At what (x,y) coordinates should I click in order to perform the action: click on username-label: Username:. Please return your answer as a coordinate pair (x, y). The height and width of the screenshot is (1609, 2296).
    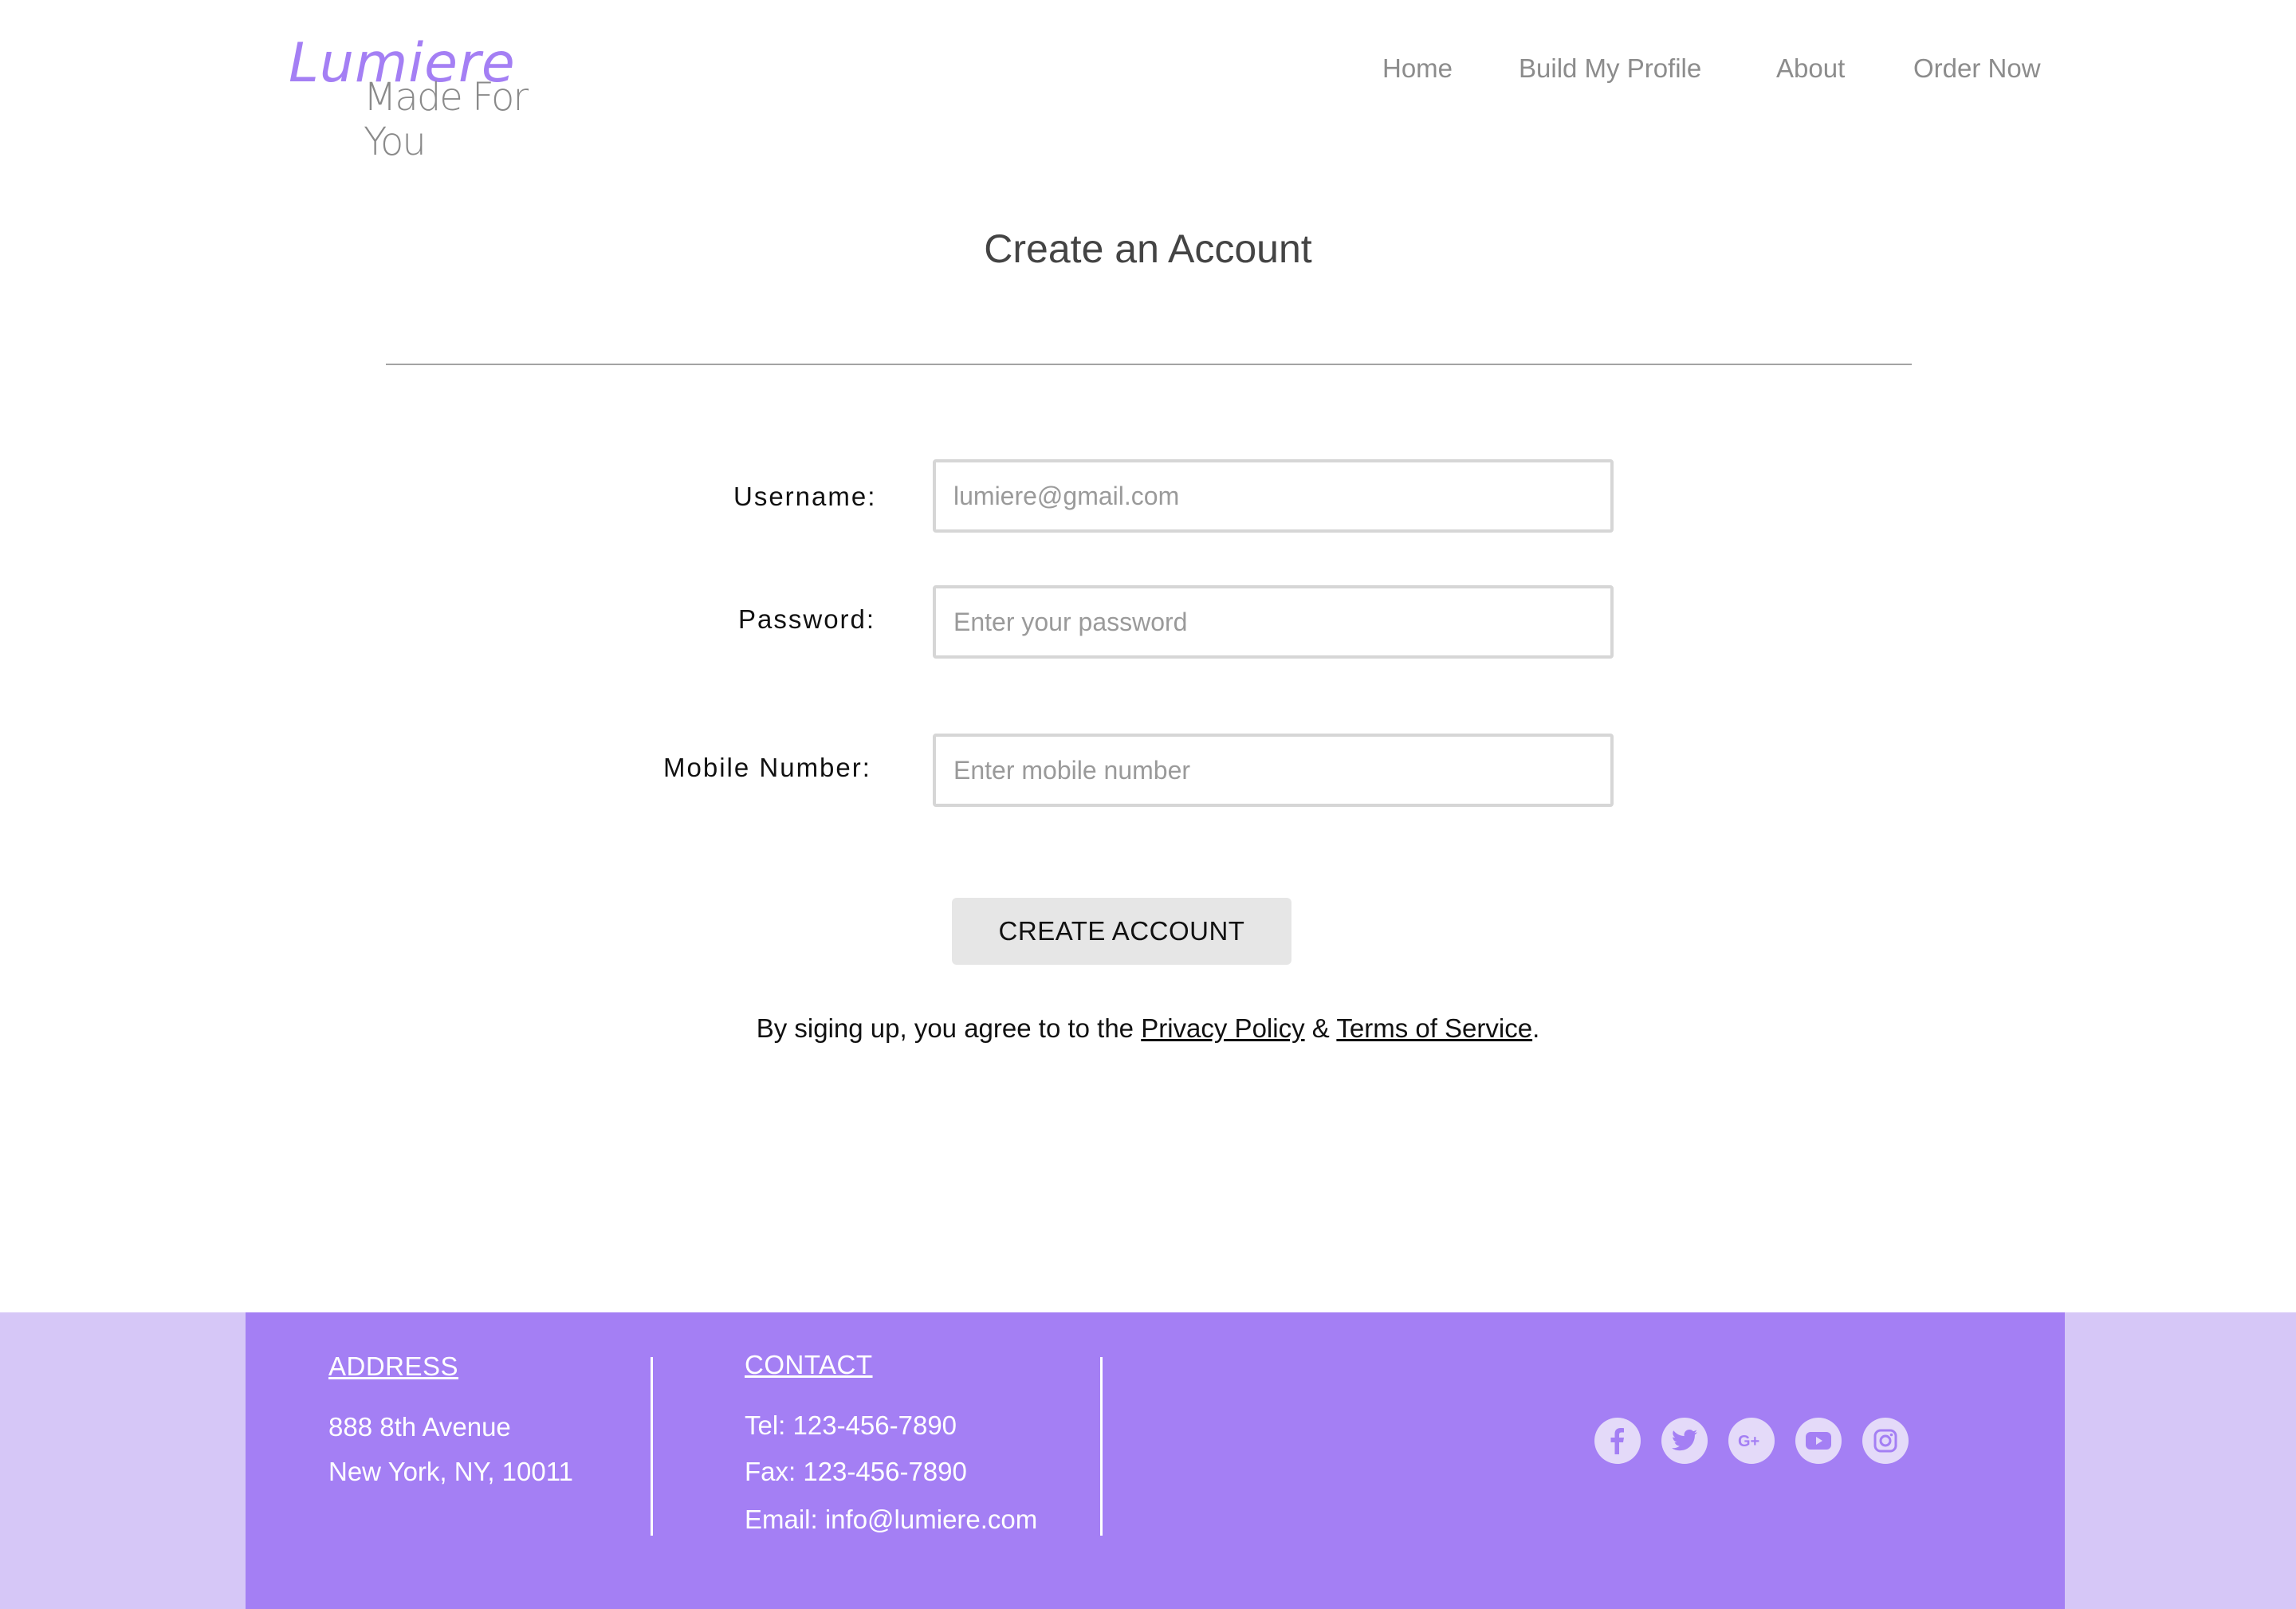
    Looking at the image, I should click on (805, 497).